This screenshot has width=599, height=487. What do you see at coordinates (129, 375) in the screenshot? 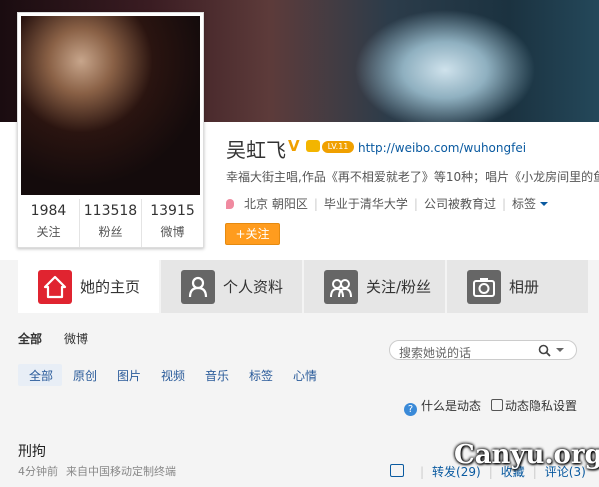
I see `filter-images: 图片` at bounding box center [129, 375].